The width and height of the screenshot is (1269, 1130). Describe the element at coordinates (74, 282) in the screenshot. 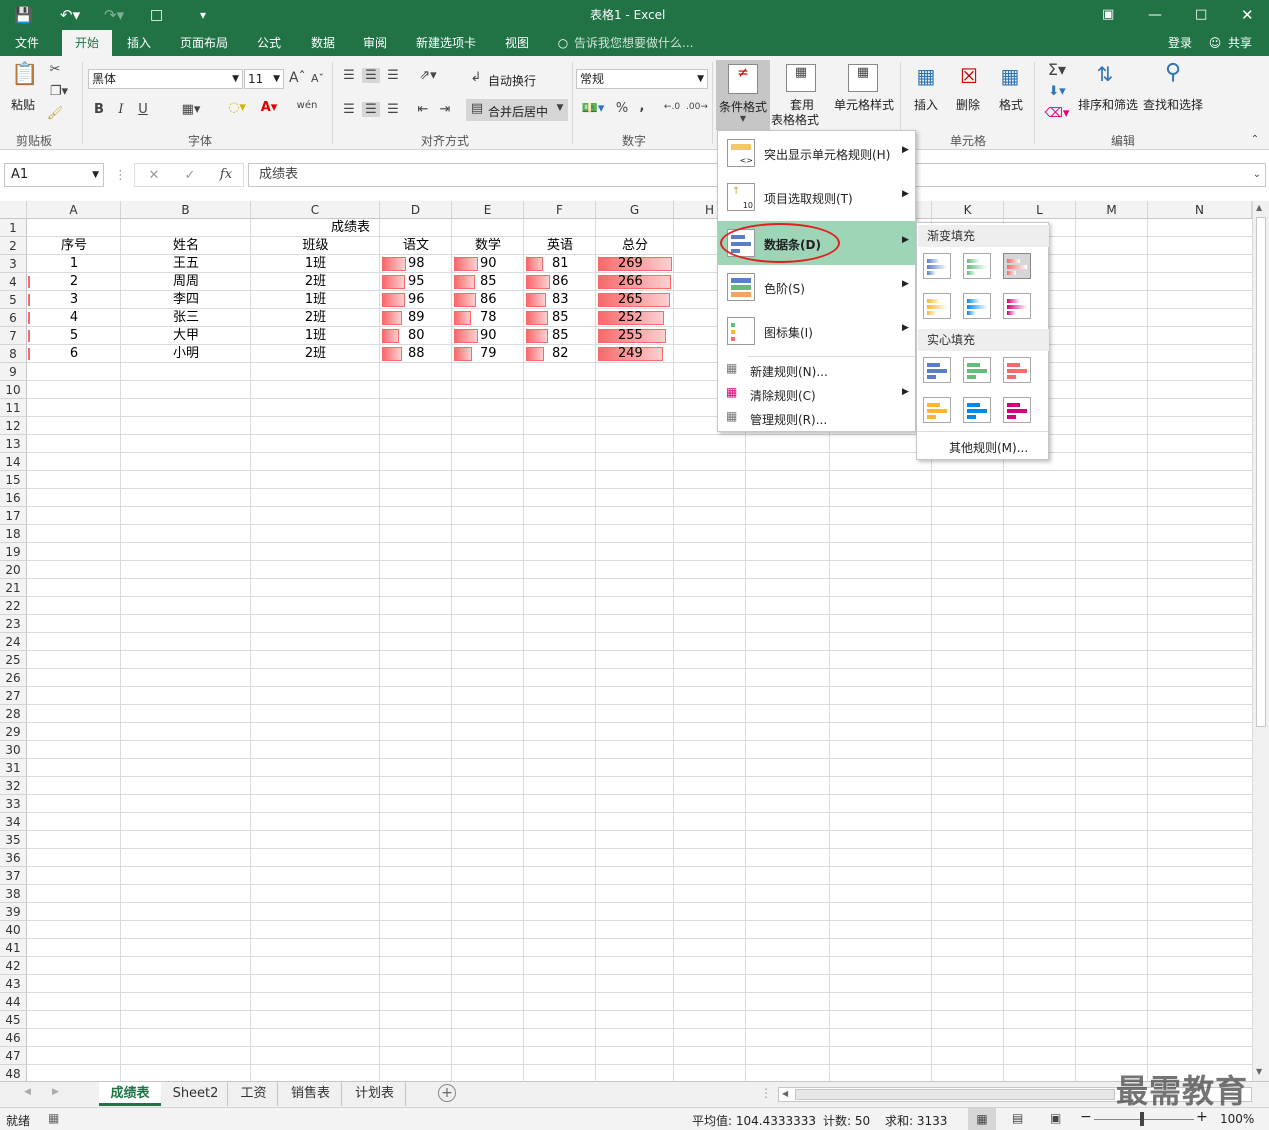

I see `data-cell: 2` at that location.